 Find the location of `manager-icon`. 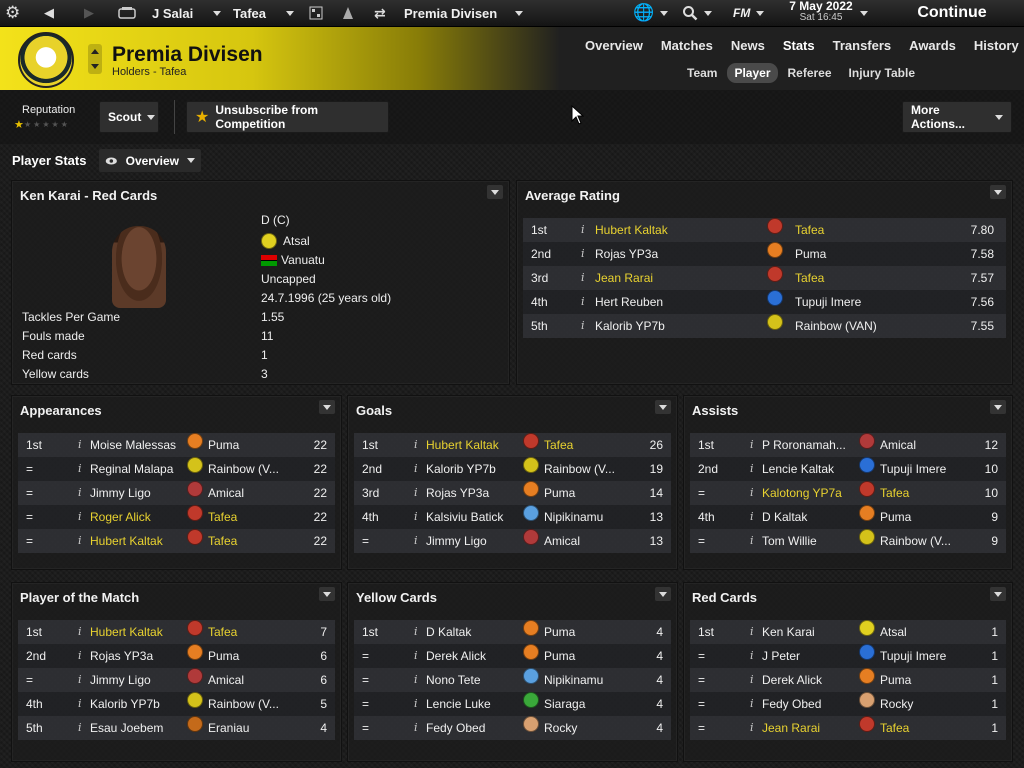

manager-icon is located at coordinates (127, 13).